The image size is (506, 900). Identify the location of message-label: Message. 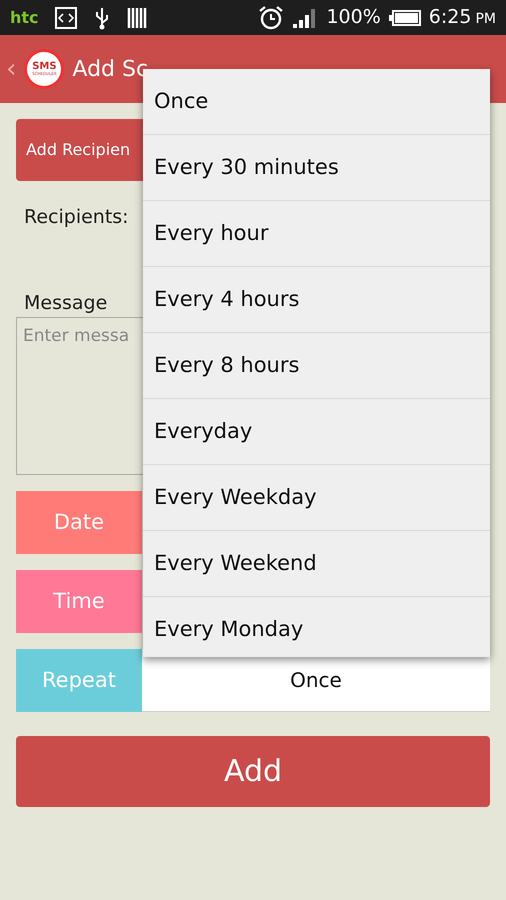
(66, 303).